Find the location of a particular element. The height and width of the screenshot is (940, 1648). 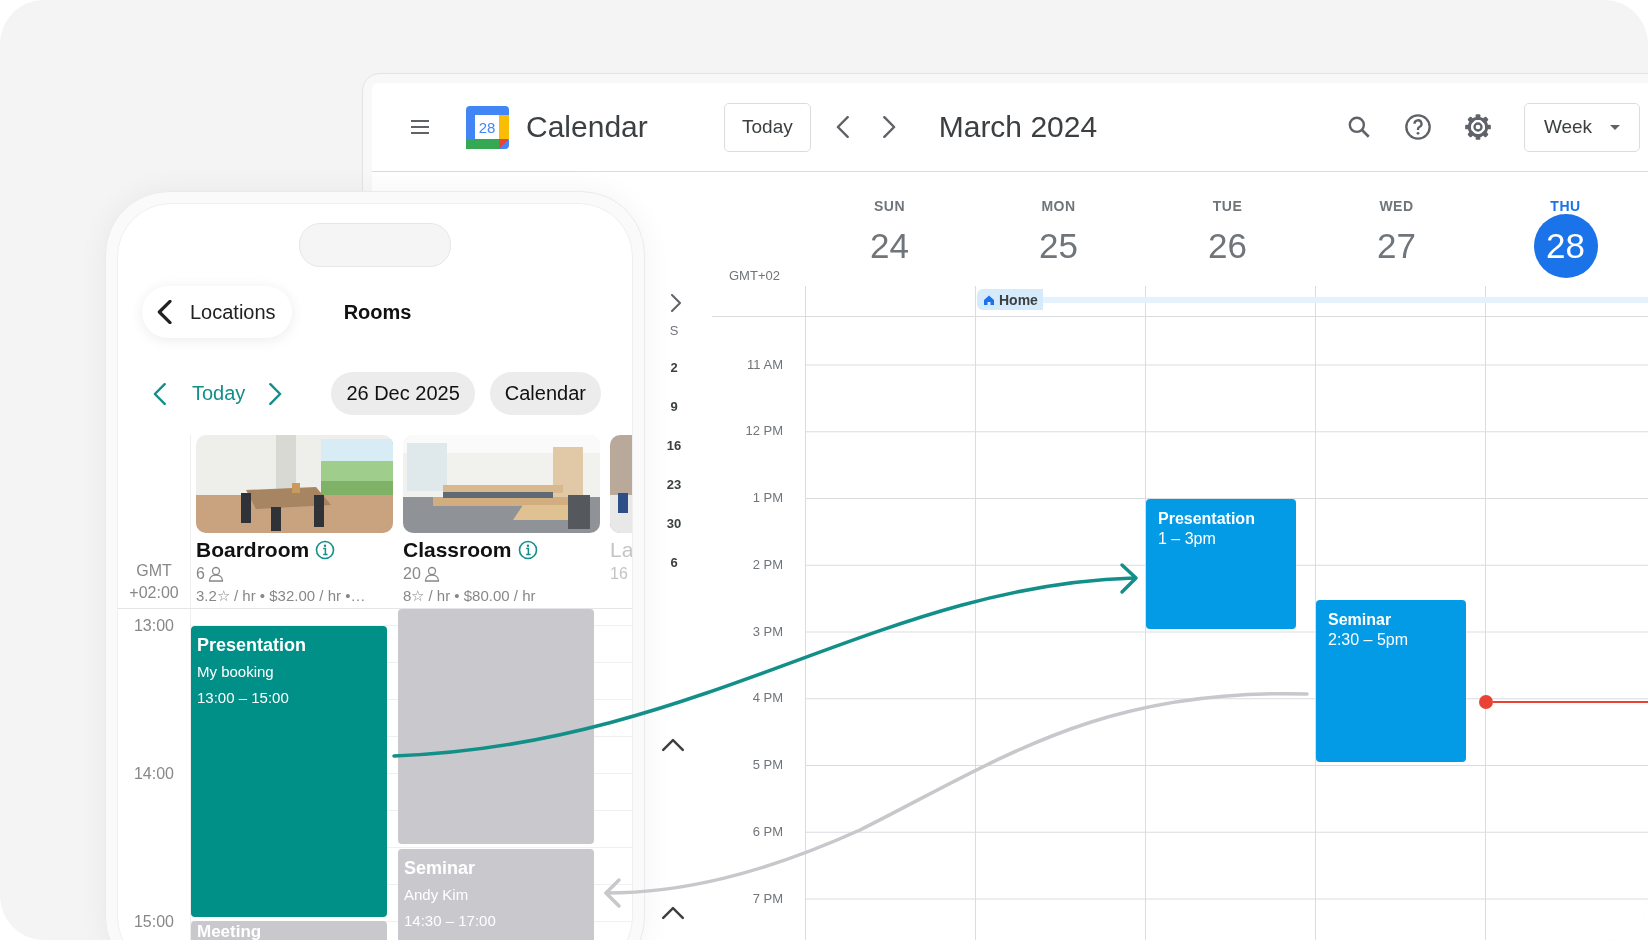

timezone-label: GMT +02:00 is located at coordinates (154, 582).